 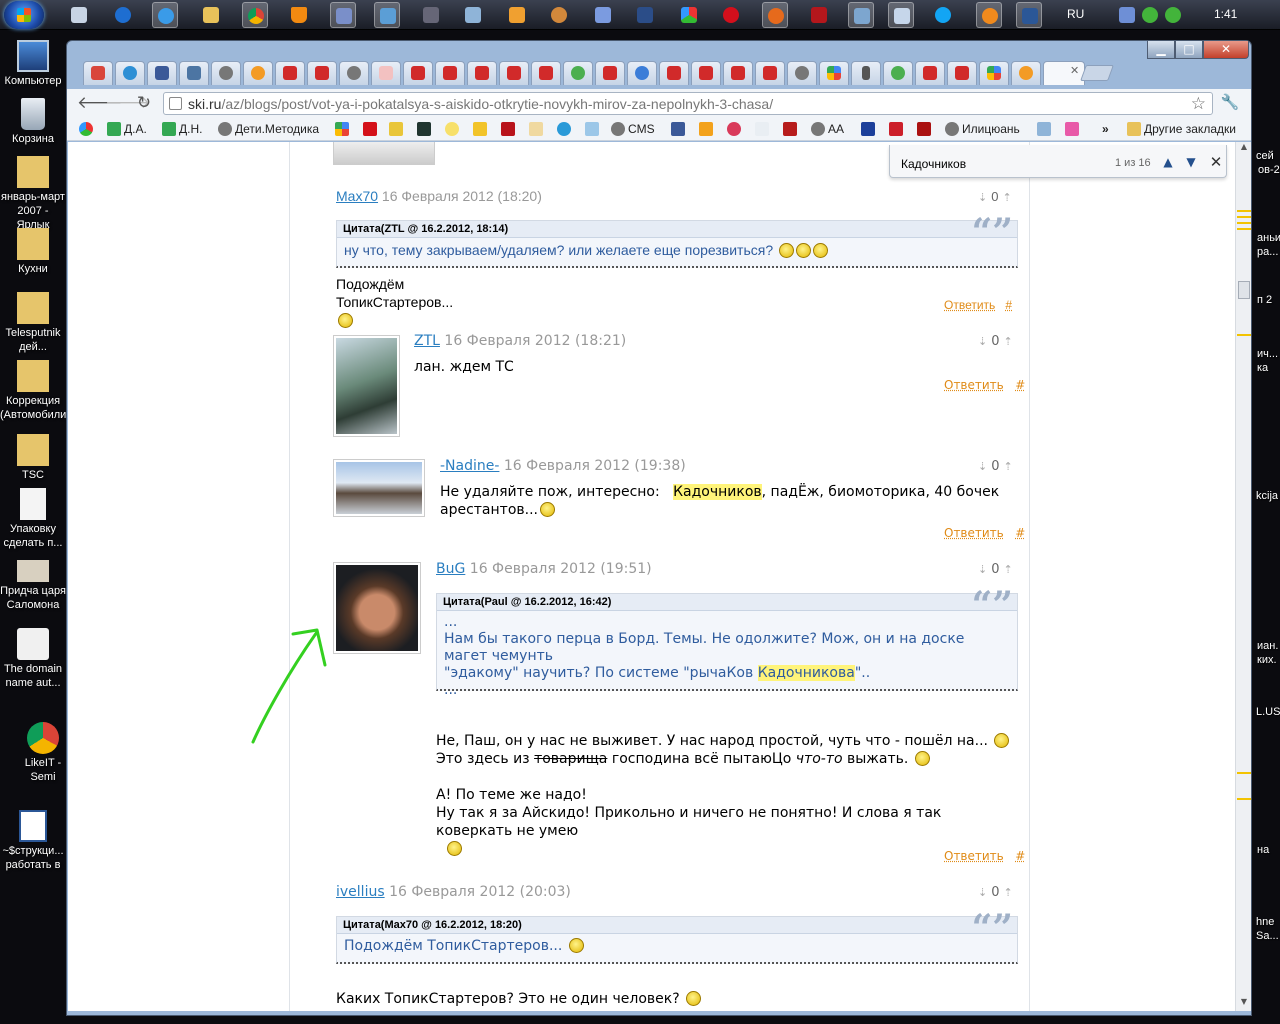 What do you see at coordinates (100, 103) in the screenshot?
I see `back-icon: 🡐` at bounding box center [100, 103].